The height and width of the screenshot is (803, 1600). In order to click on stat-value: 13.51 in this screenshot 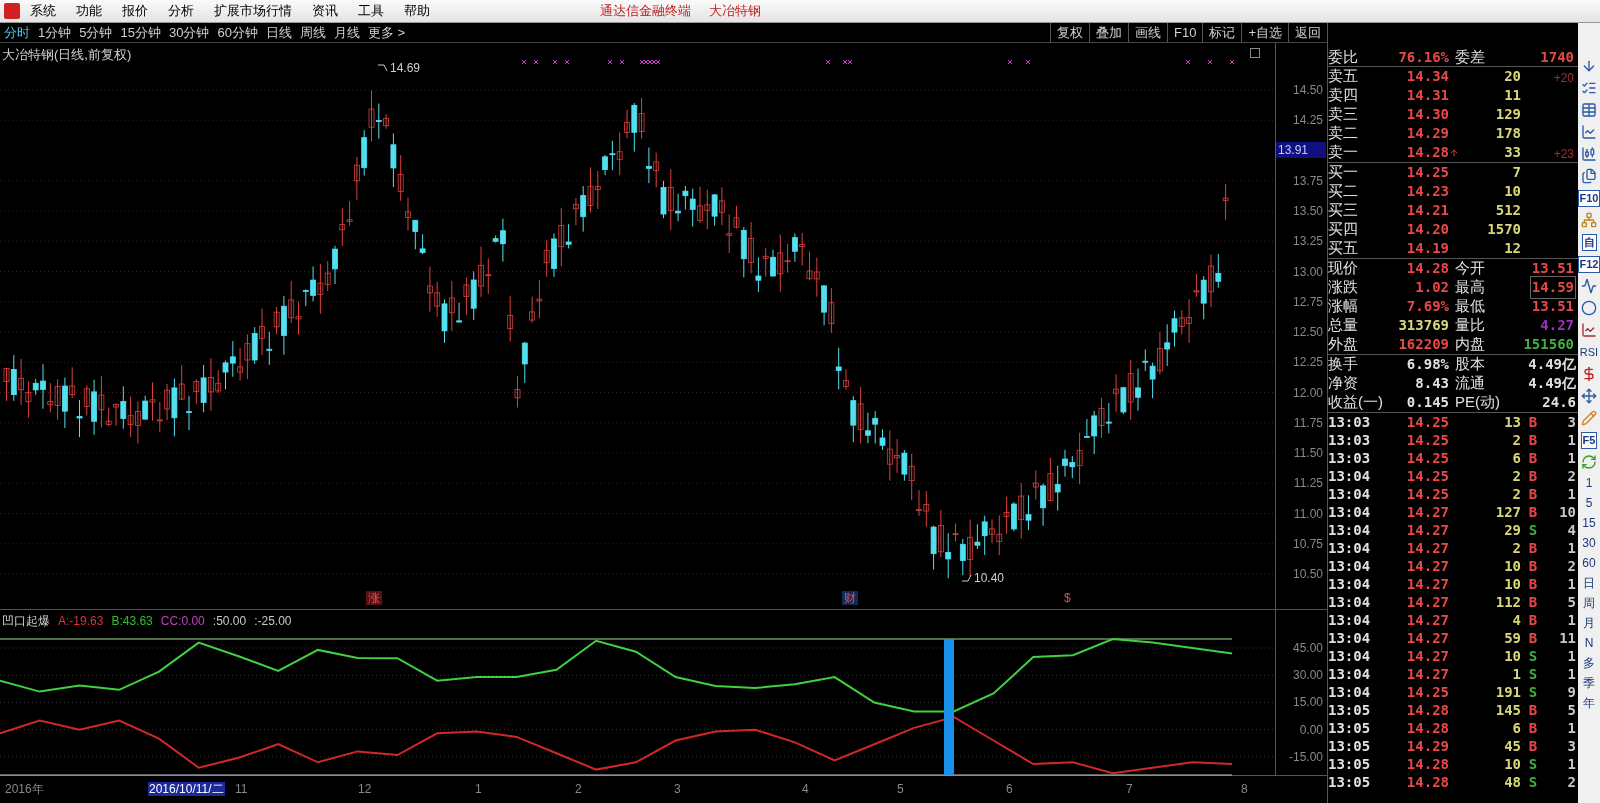, I will do `click(1552, 306)`.